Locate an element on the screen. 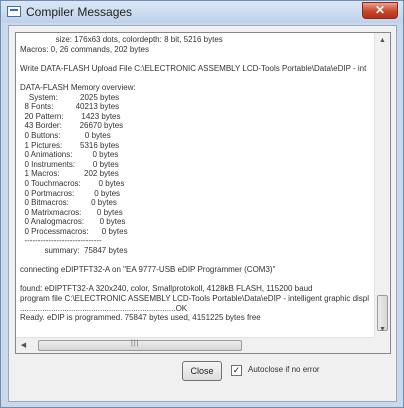  scroll-grip-icon: ||| is located at coordinates (135, 343).